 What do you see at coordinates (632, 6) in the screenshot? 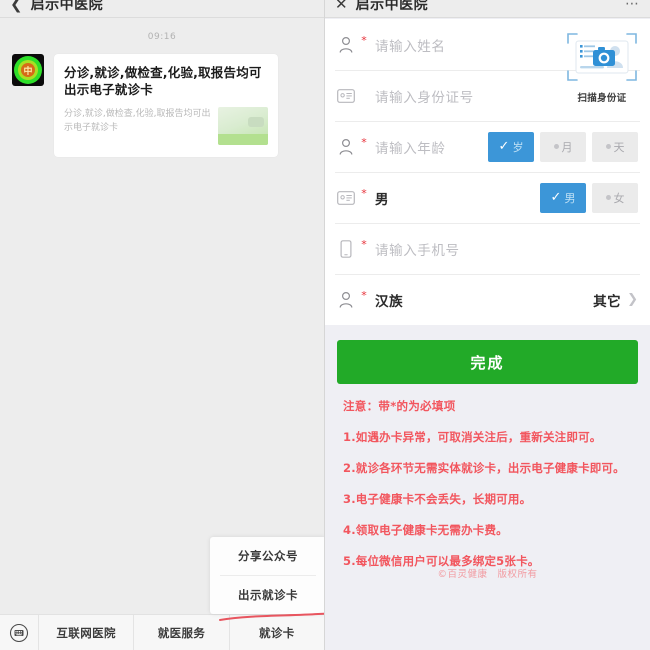
I see `more-dots-icon: ⋯` at bounding box center [632, 6].